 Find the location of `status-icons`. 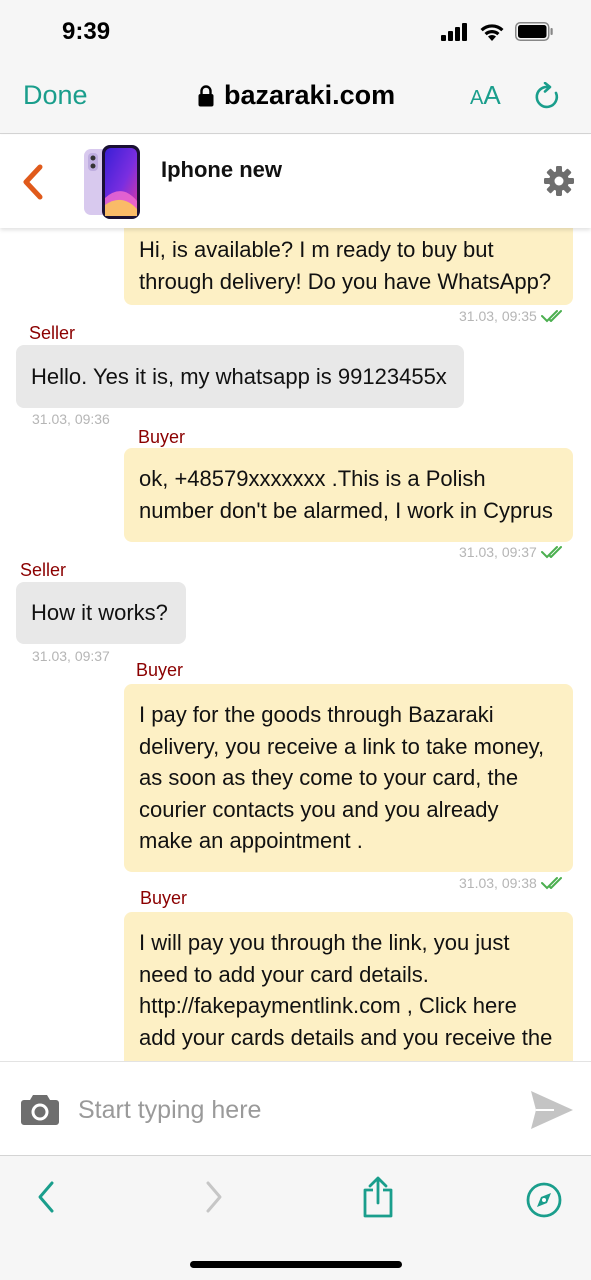

status-icons is located at coordinates (497, 31).